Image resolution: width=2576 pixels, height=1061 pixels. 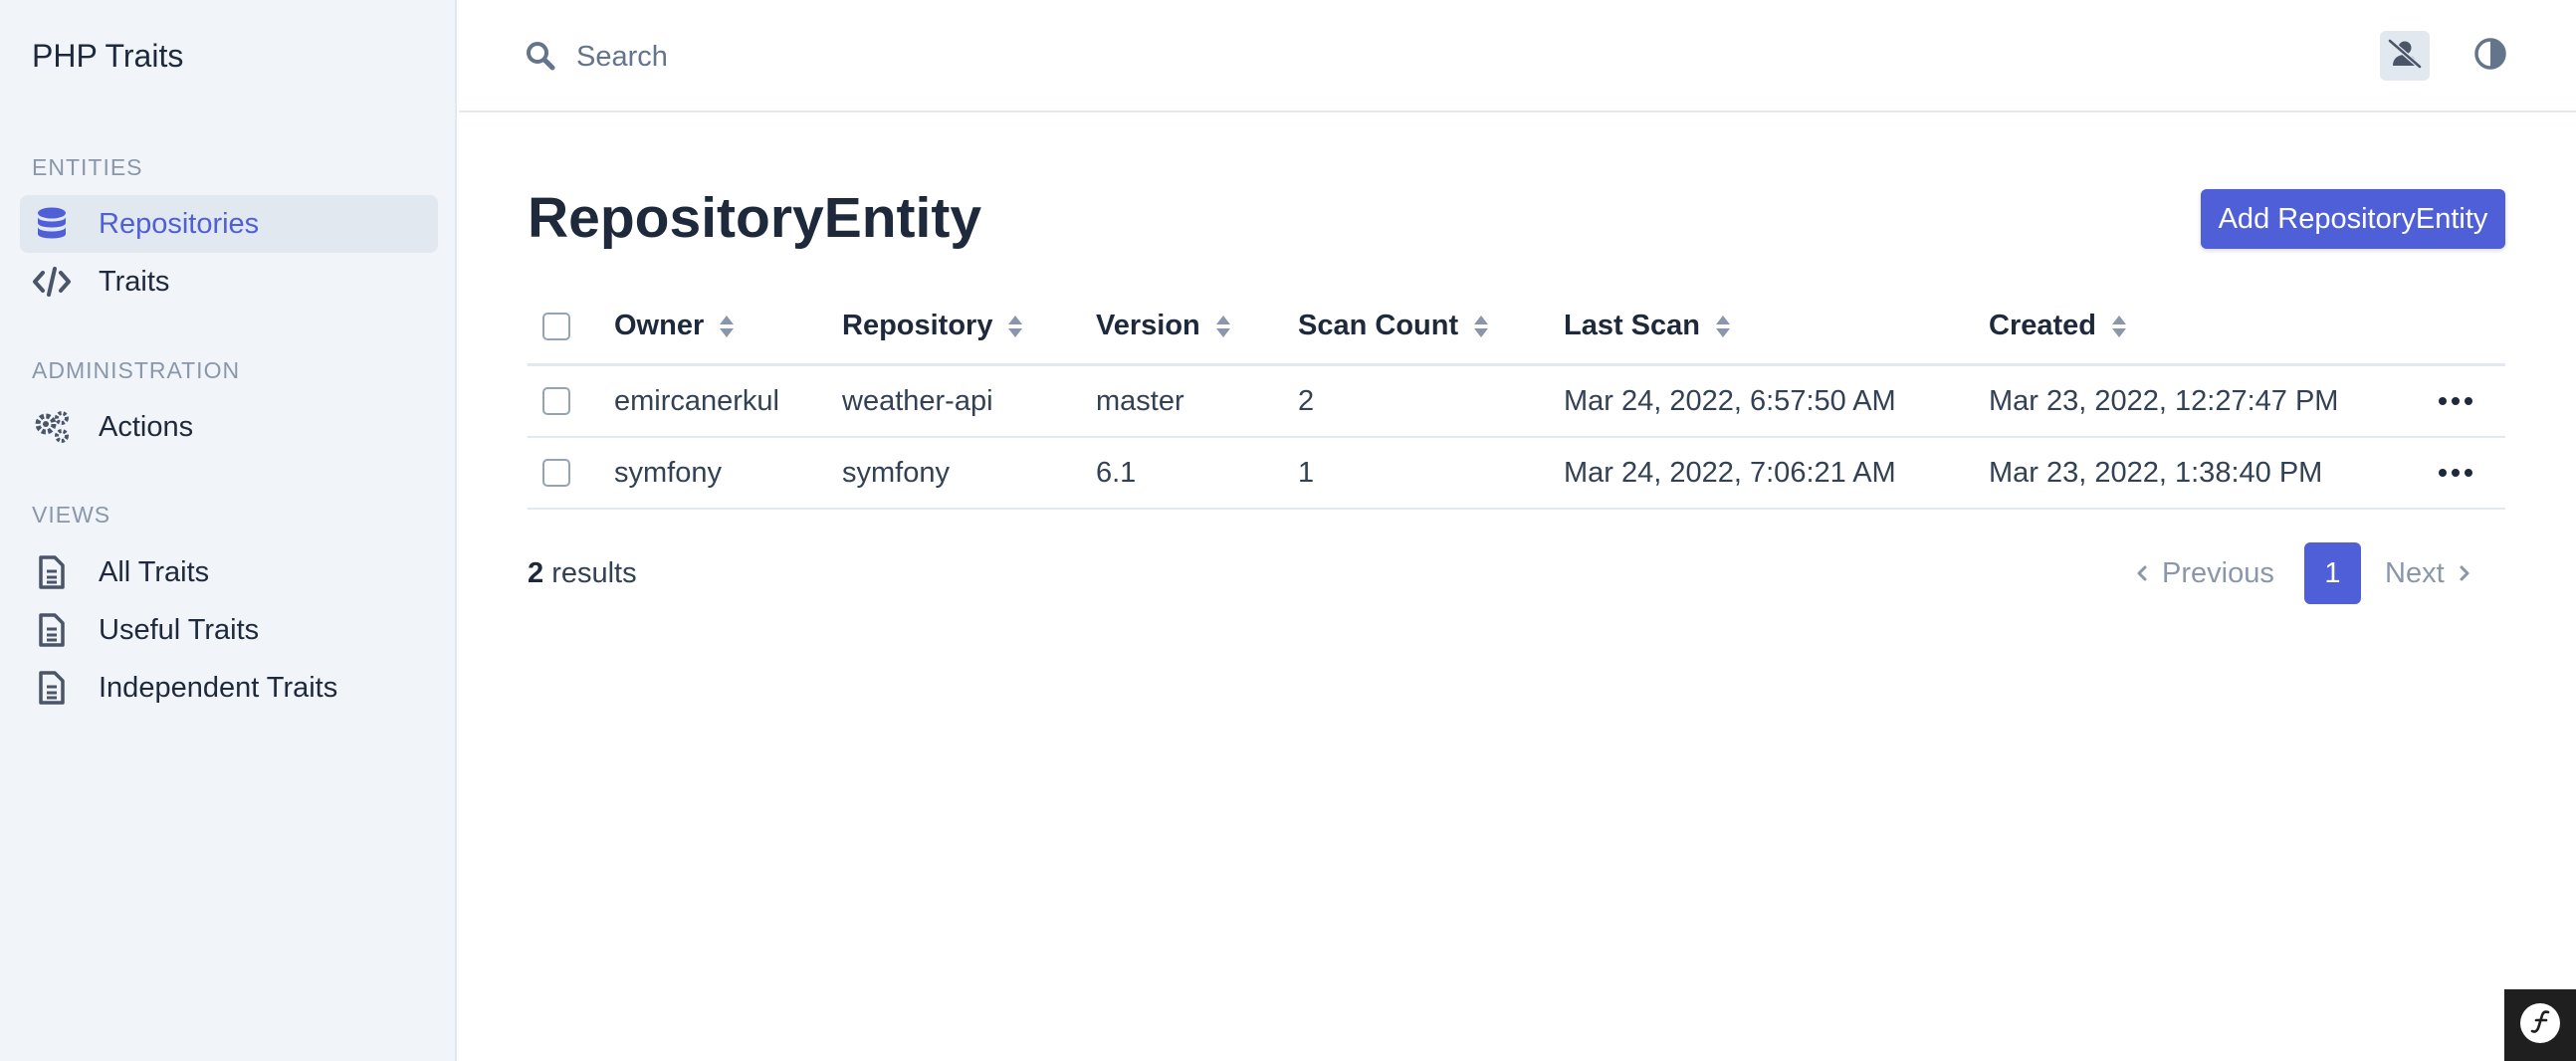 I want to click on sidebar-item-independent-traits: Independent Traits, so click(x=229, y=688).